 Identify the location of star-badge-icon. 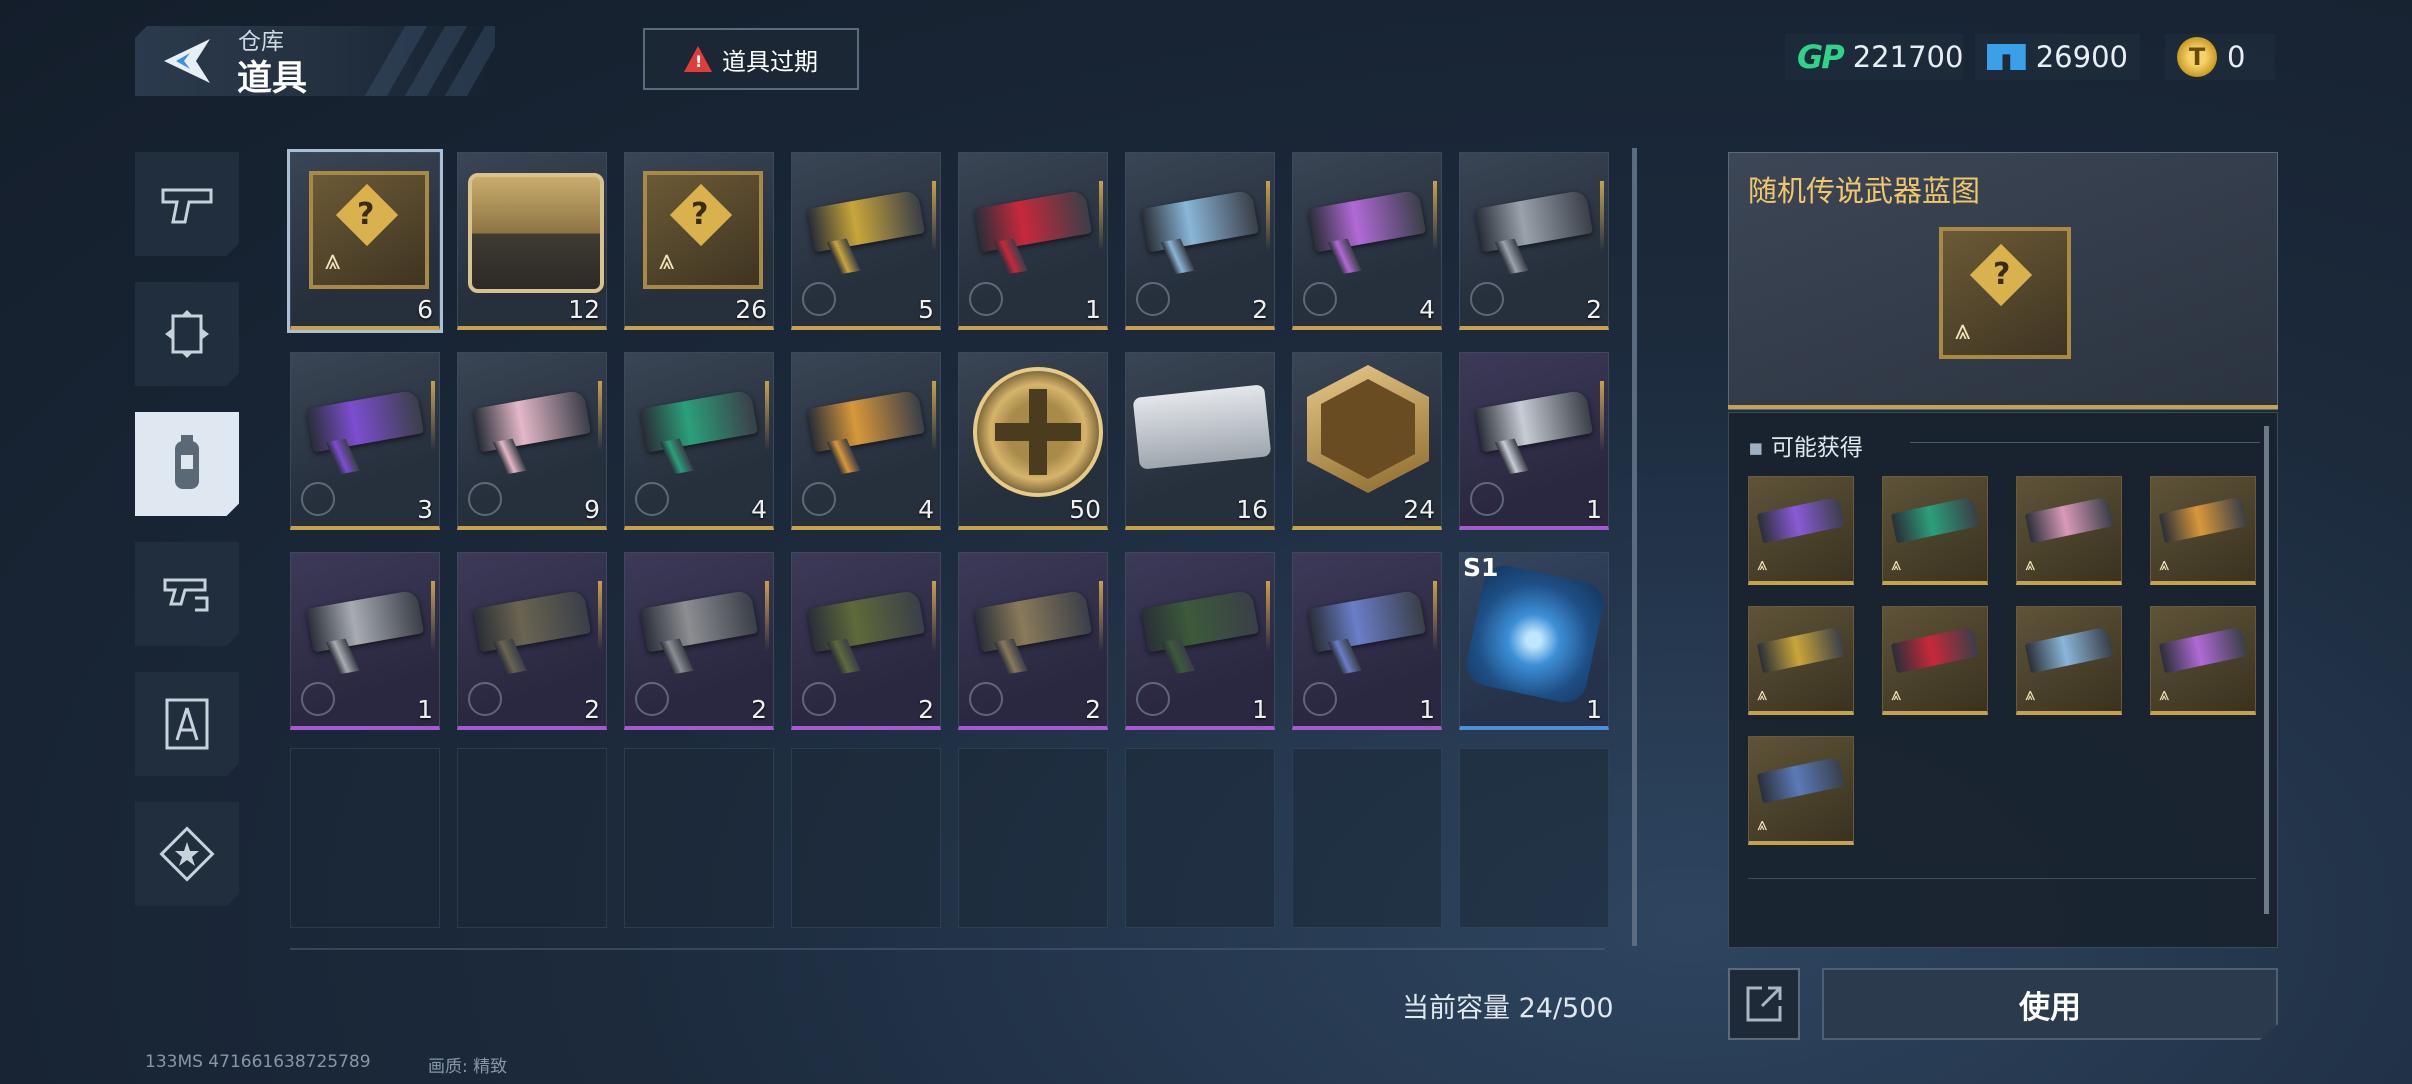
(187, 854).